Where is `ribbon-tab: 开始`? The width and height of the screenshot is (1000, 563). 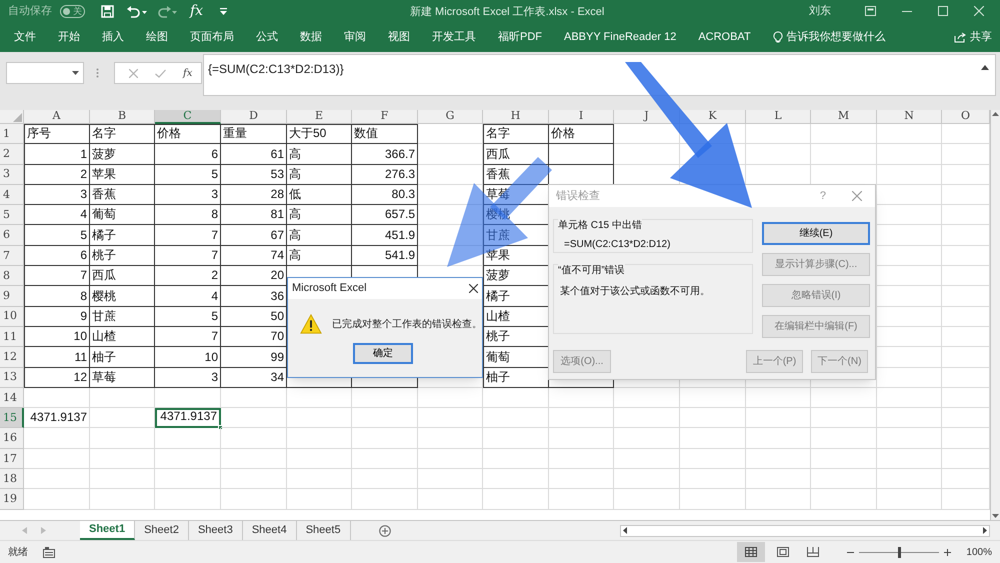
ribbon-tab: 开始 is located at coordinates (69, 37).